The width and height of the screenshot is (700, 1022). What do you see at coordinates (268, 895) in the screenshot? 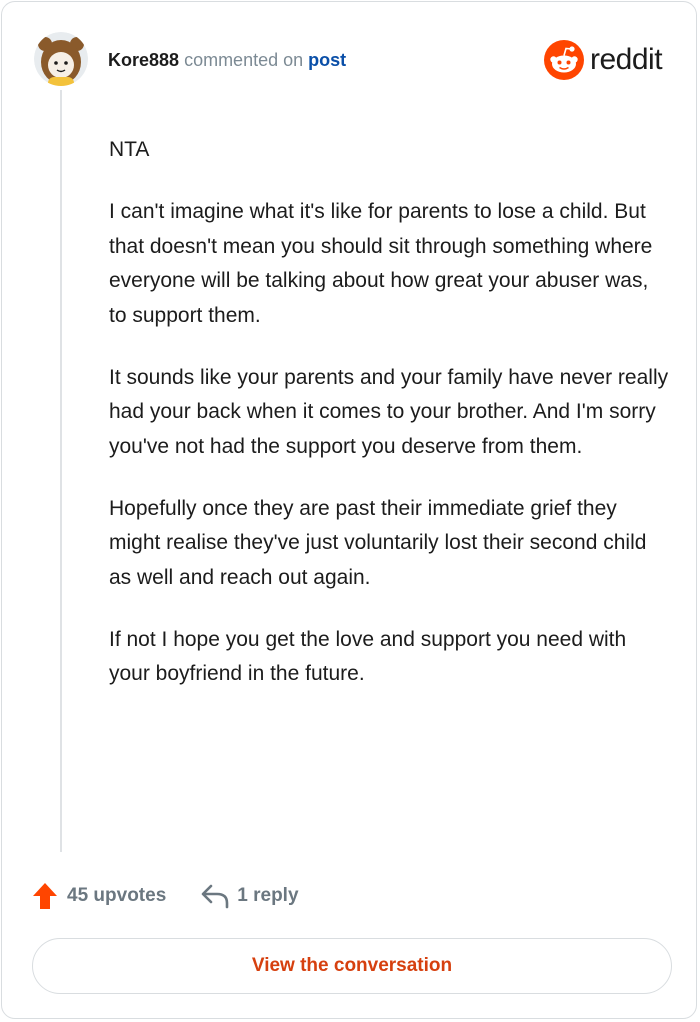
I see `reply-count: 1 reply` at bounding box center [268, 895].